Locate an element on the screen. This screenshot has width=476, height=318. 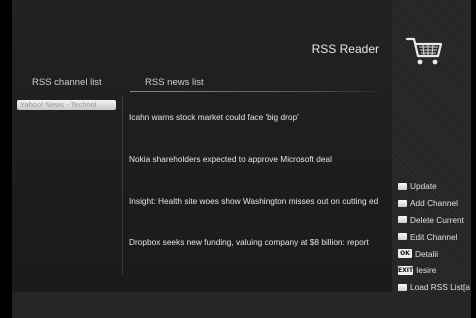
app-title: RSS Reader is located at coordinates (345, 49).